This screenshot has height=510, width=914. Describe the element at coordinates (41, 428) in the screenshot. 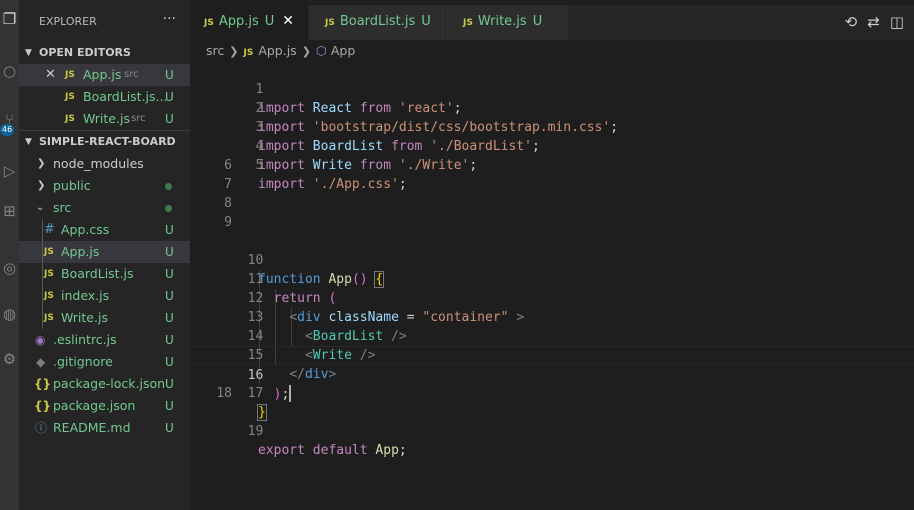

I see `info-icon: ⓘ` at that location.